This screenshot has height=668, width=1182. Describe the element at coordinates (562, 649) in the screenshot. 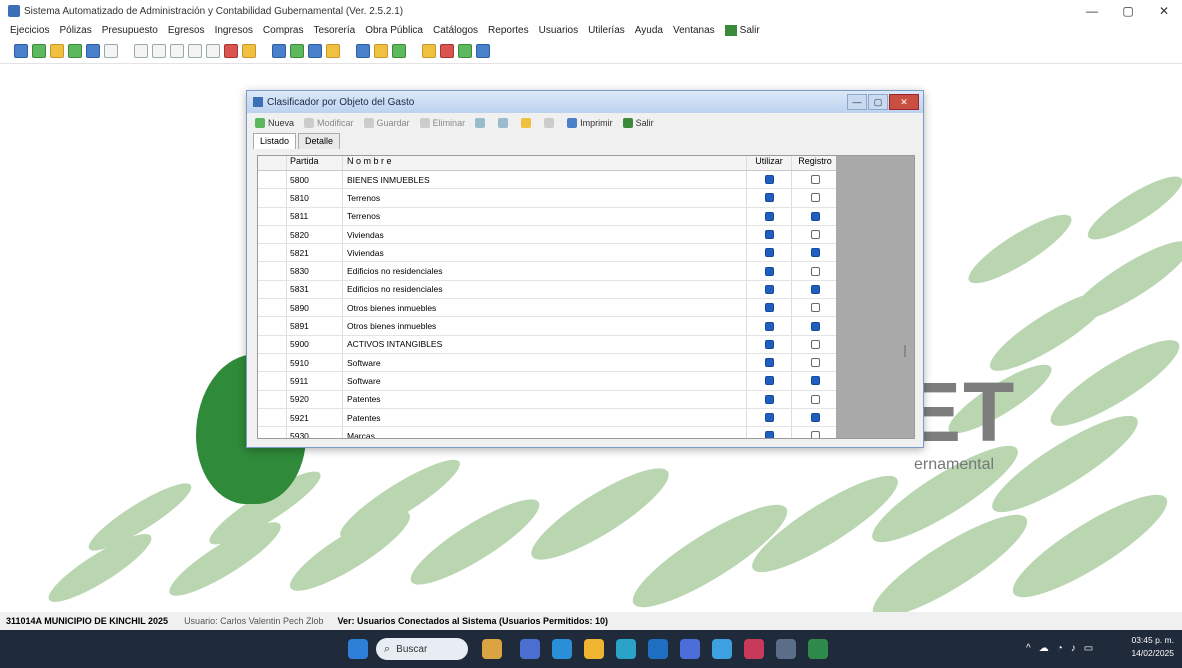

I see `edge-icon` at that location.